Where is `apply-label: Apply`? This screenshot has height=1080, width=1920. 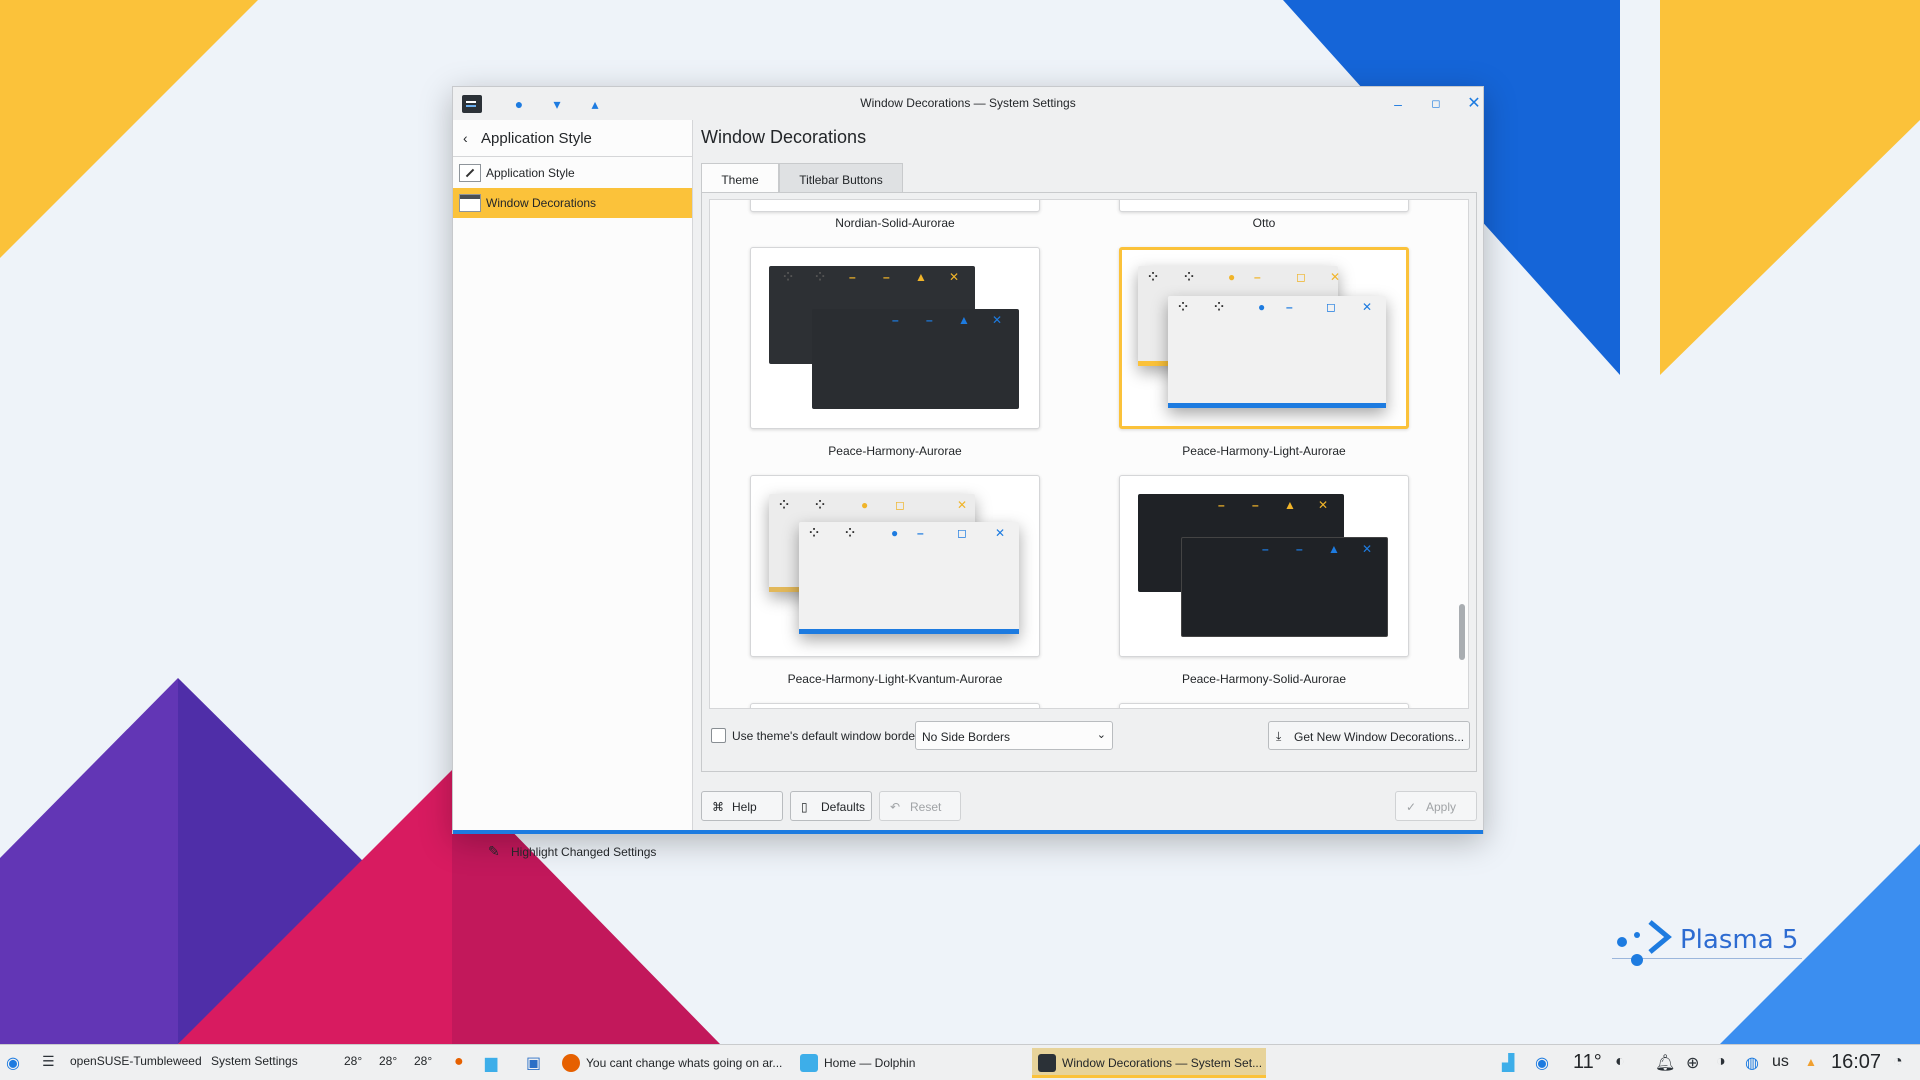 apply-label: Apply is located at coordinates (1441, 807).